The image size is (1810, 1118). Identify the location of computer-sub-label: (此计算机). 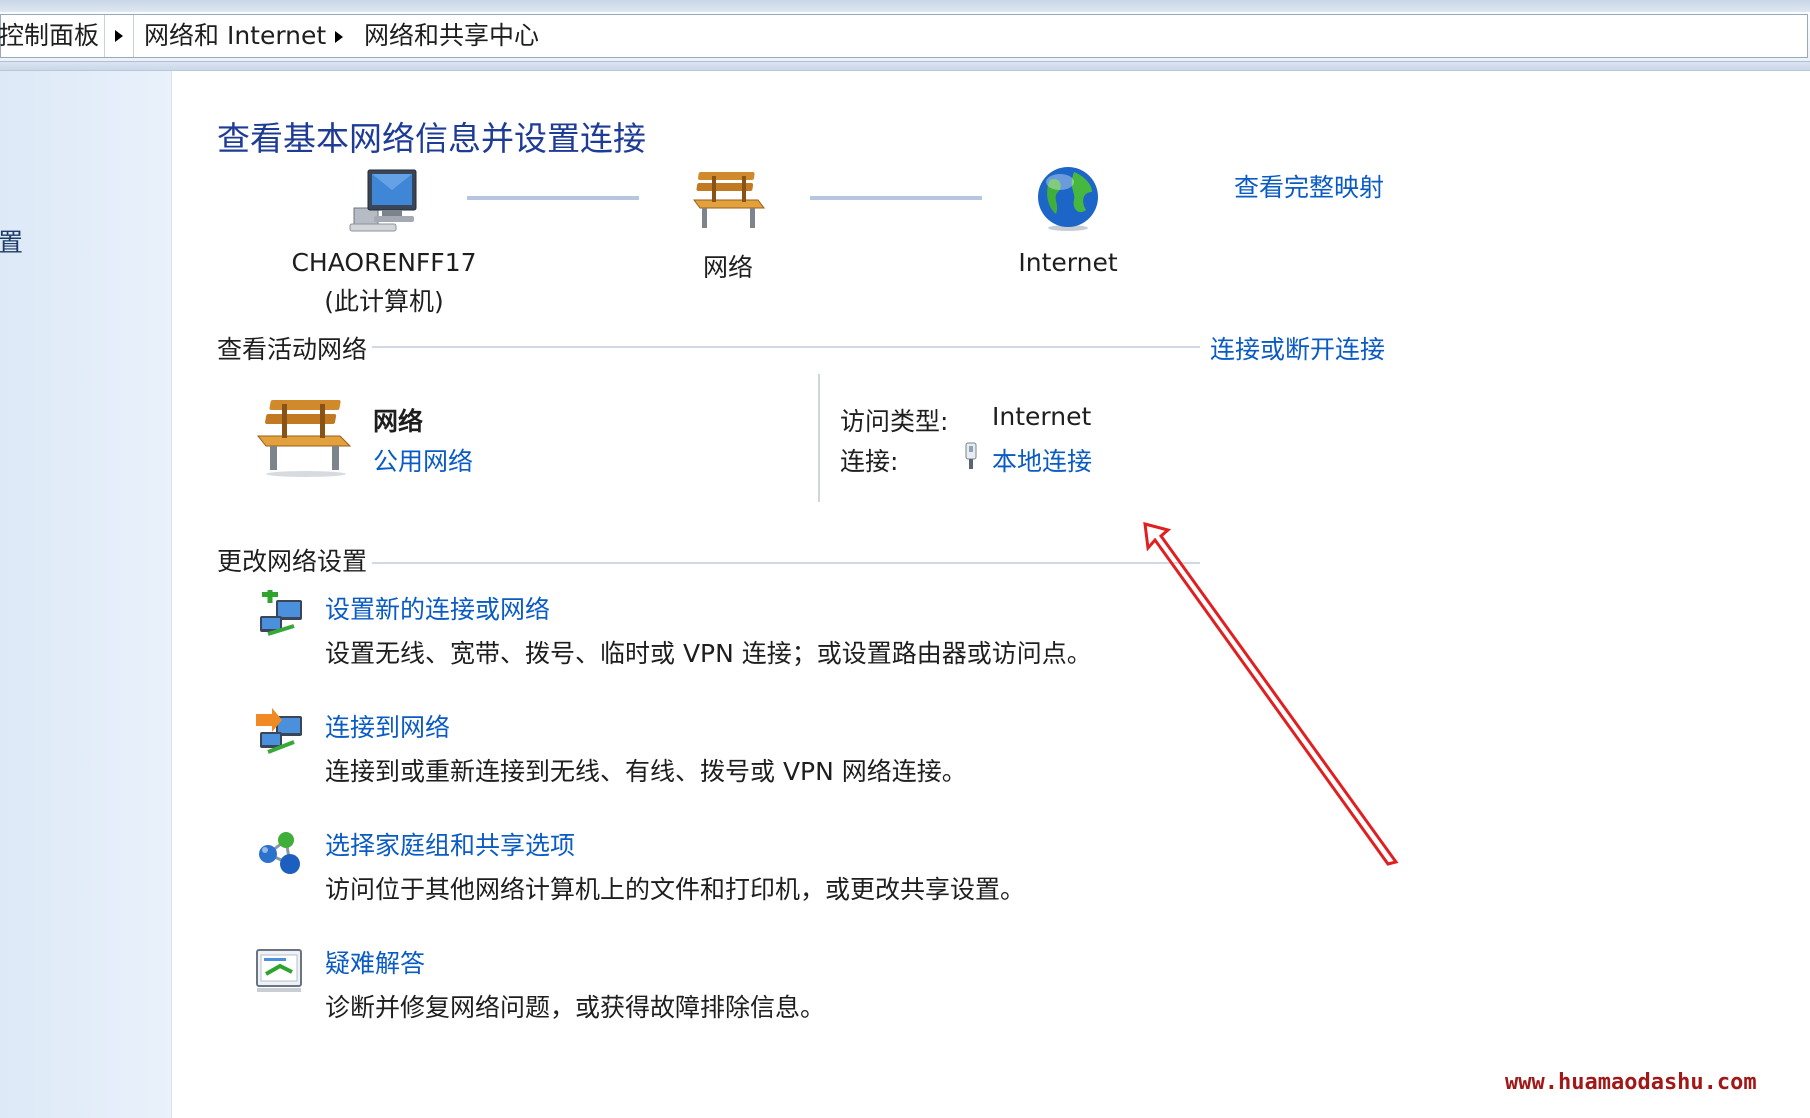
(384, 301).